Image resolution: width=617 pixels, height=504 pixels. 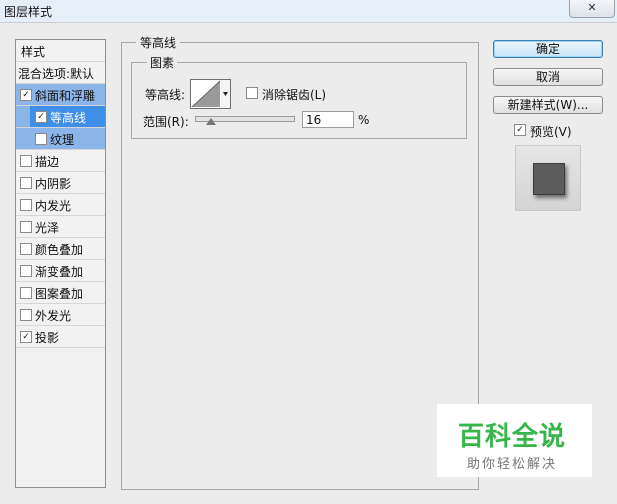 I want to click on inner-shadow-item: 内阴影, so click(x=60, y=183).